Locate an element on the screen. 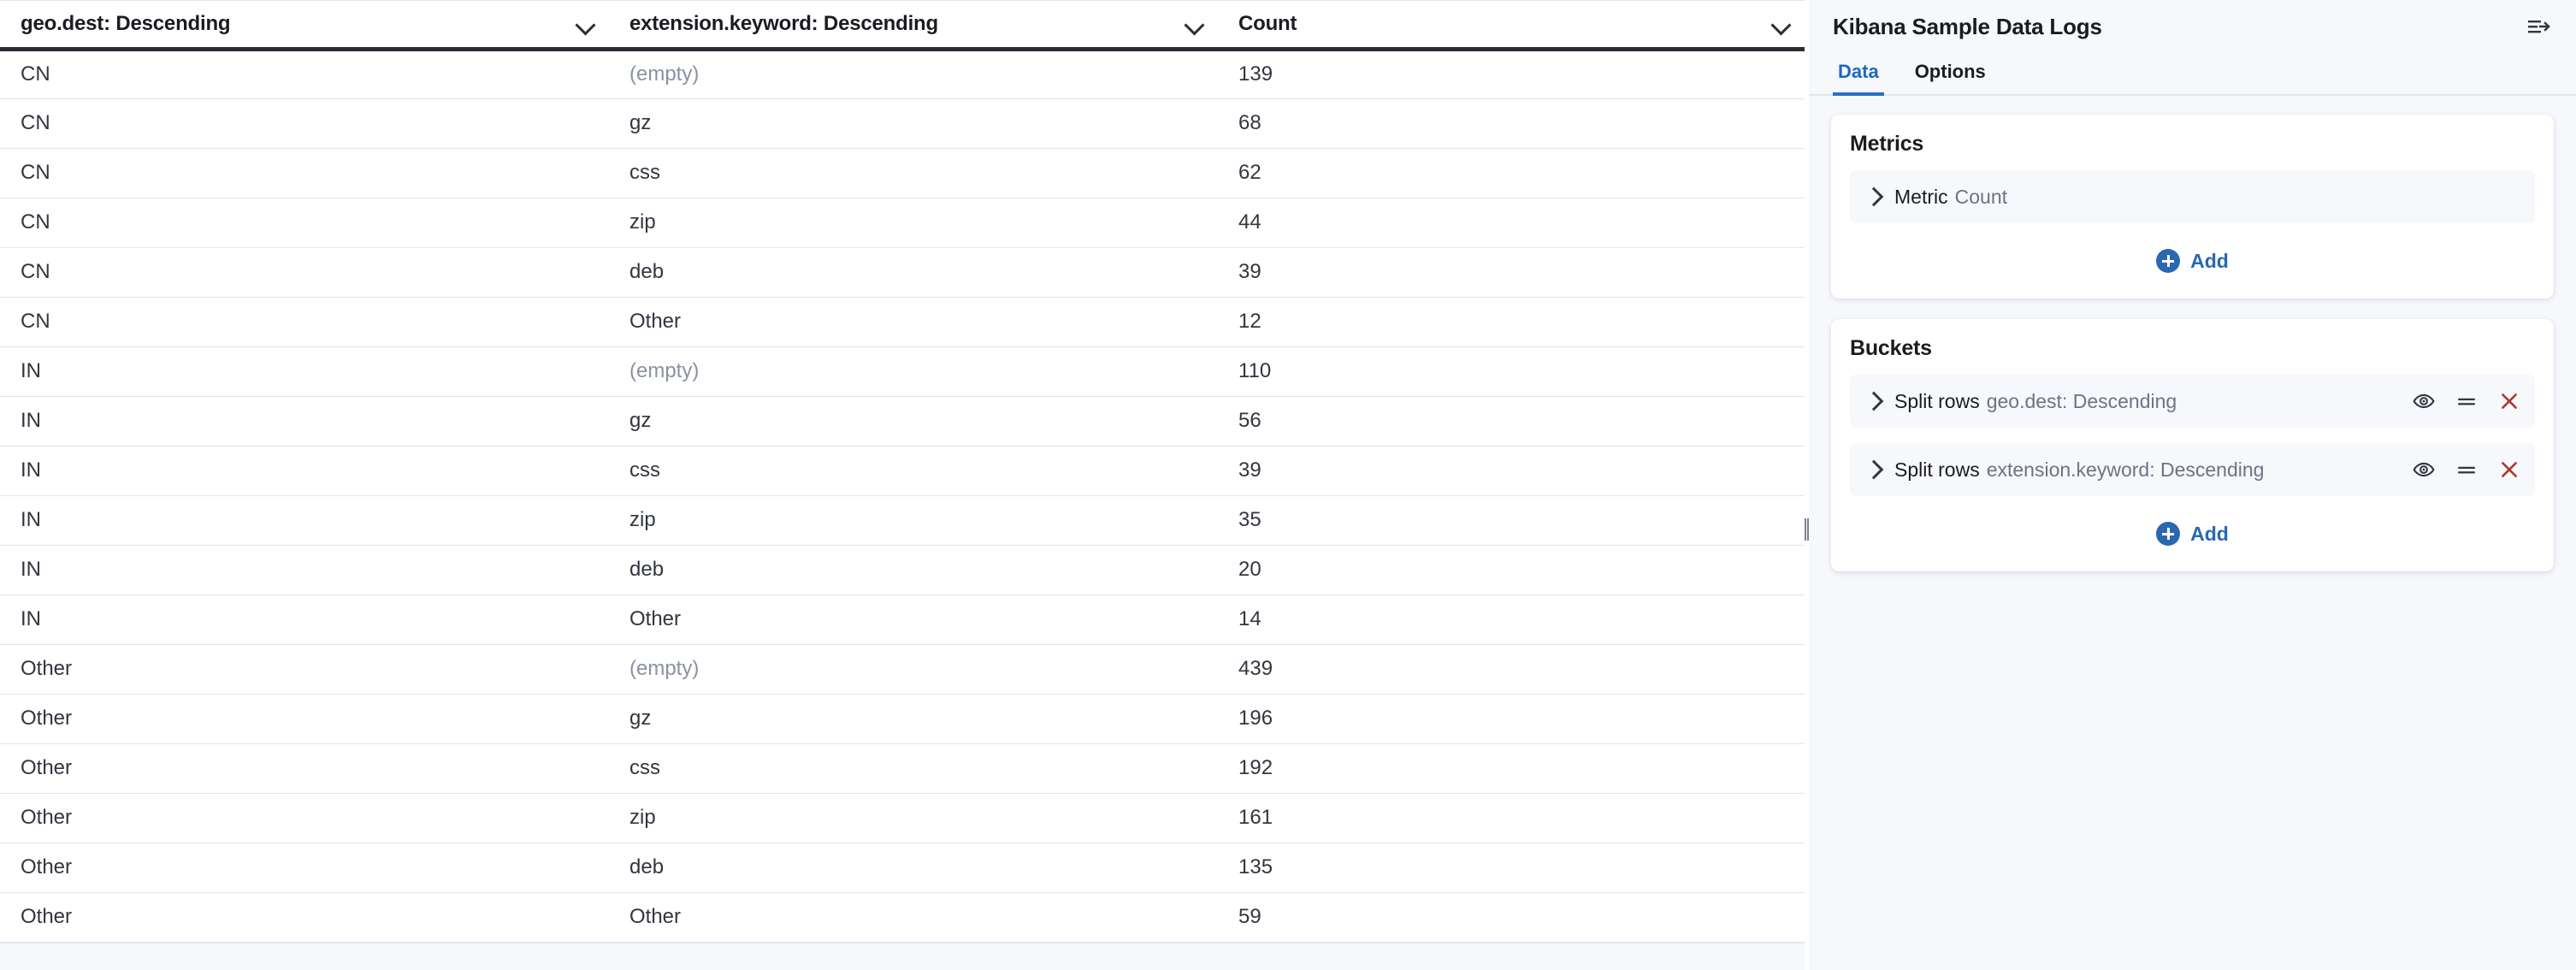 The width and height of the screenshot is (2576, 970). cell-count: 192 is located at coordinates (1511, 769).